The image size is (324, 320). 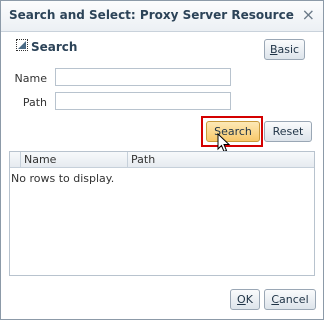 What do you see at coordinates (288, 49) in the screenshot?
I see `basic-button-label: asic` at bounding box center [288, 49].